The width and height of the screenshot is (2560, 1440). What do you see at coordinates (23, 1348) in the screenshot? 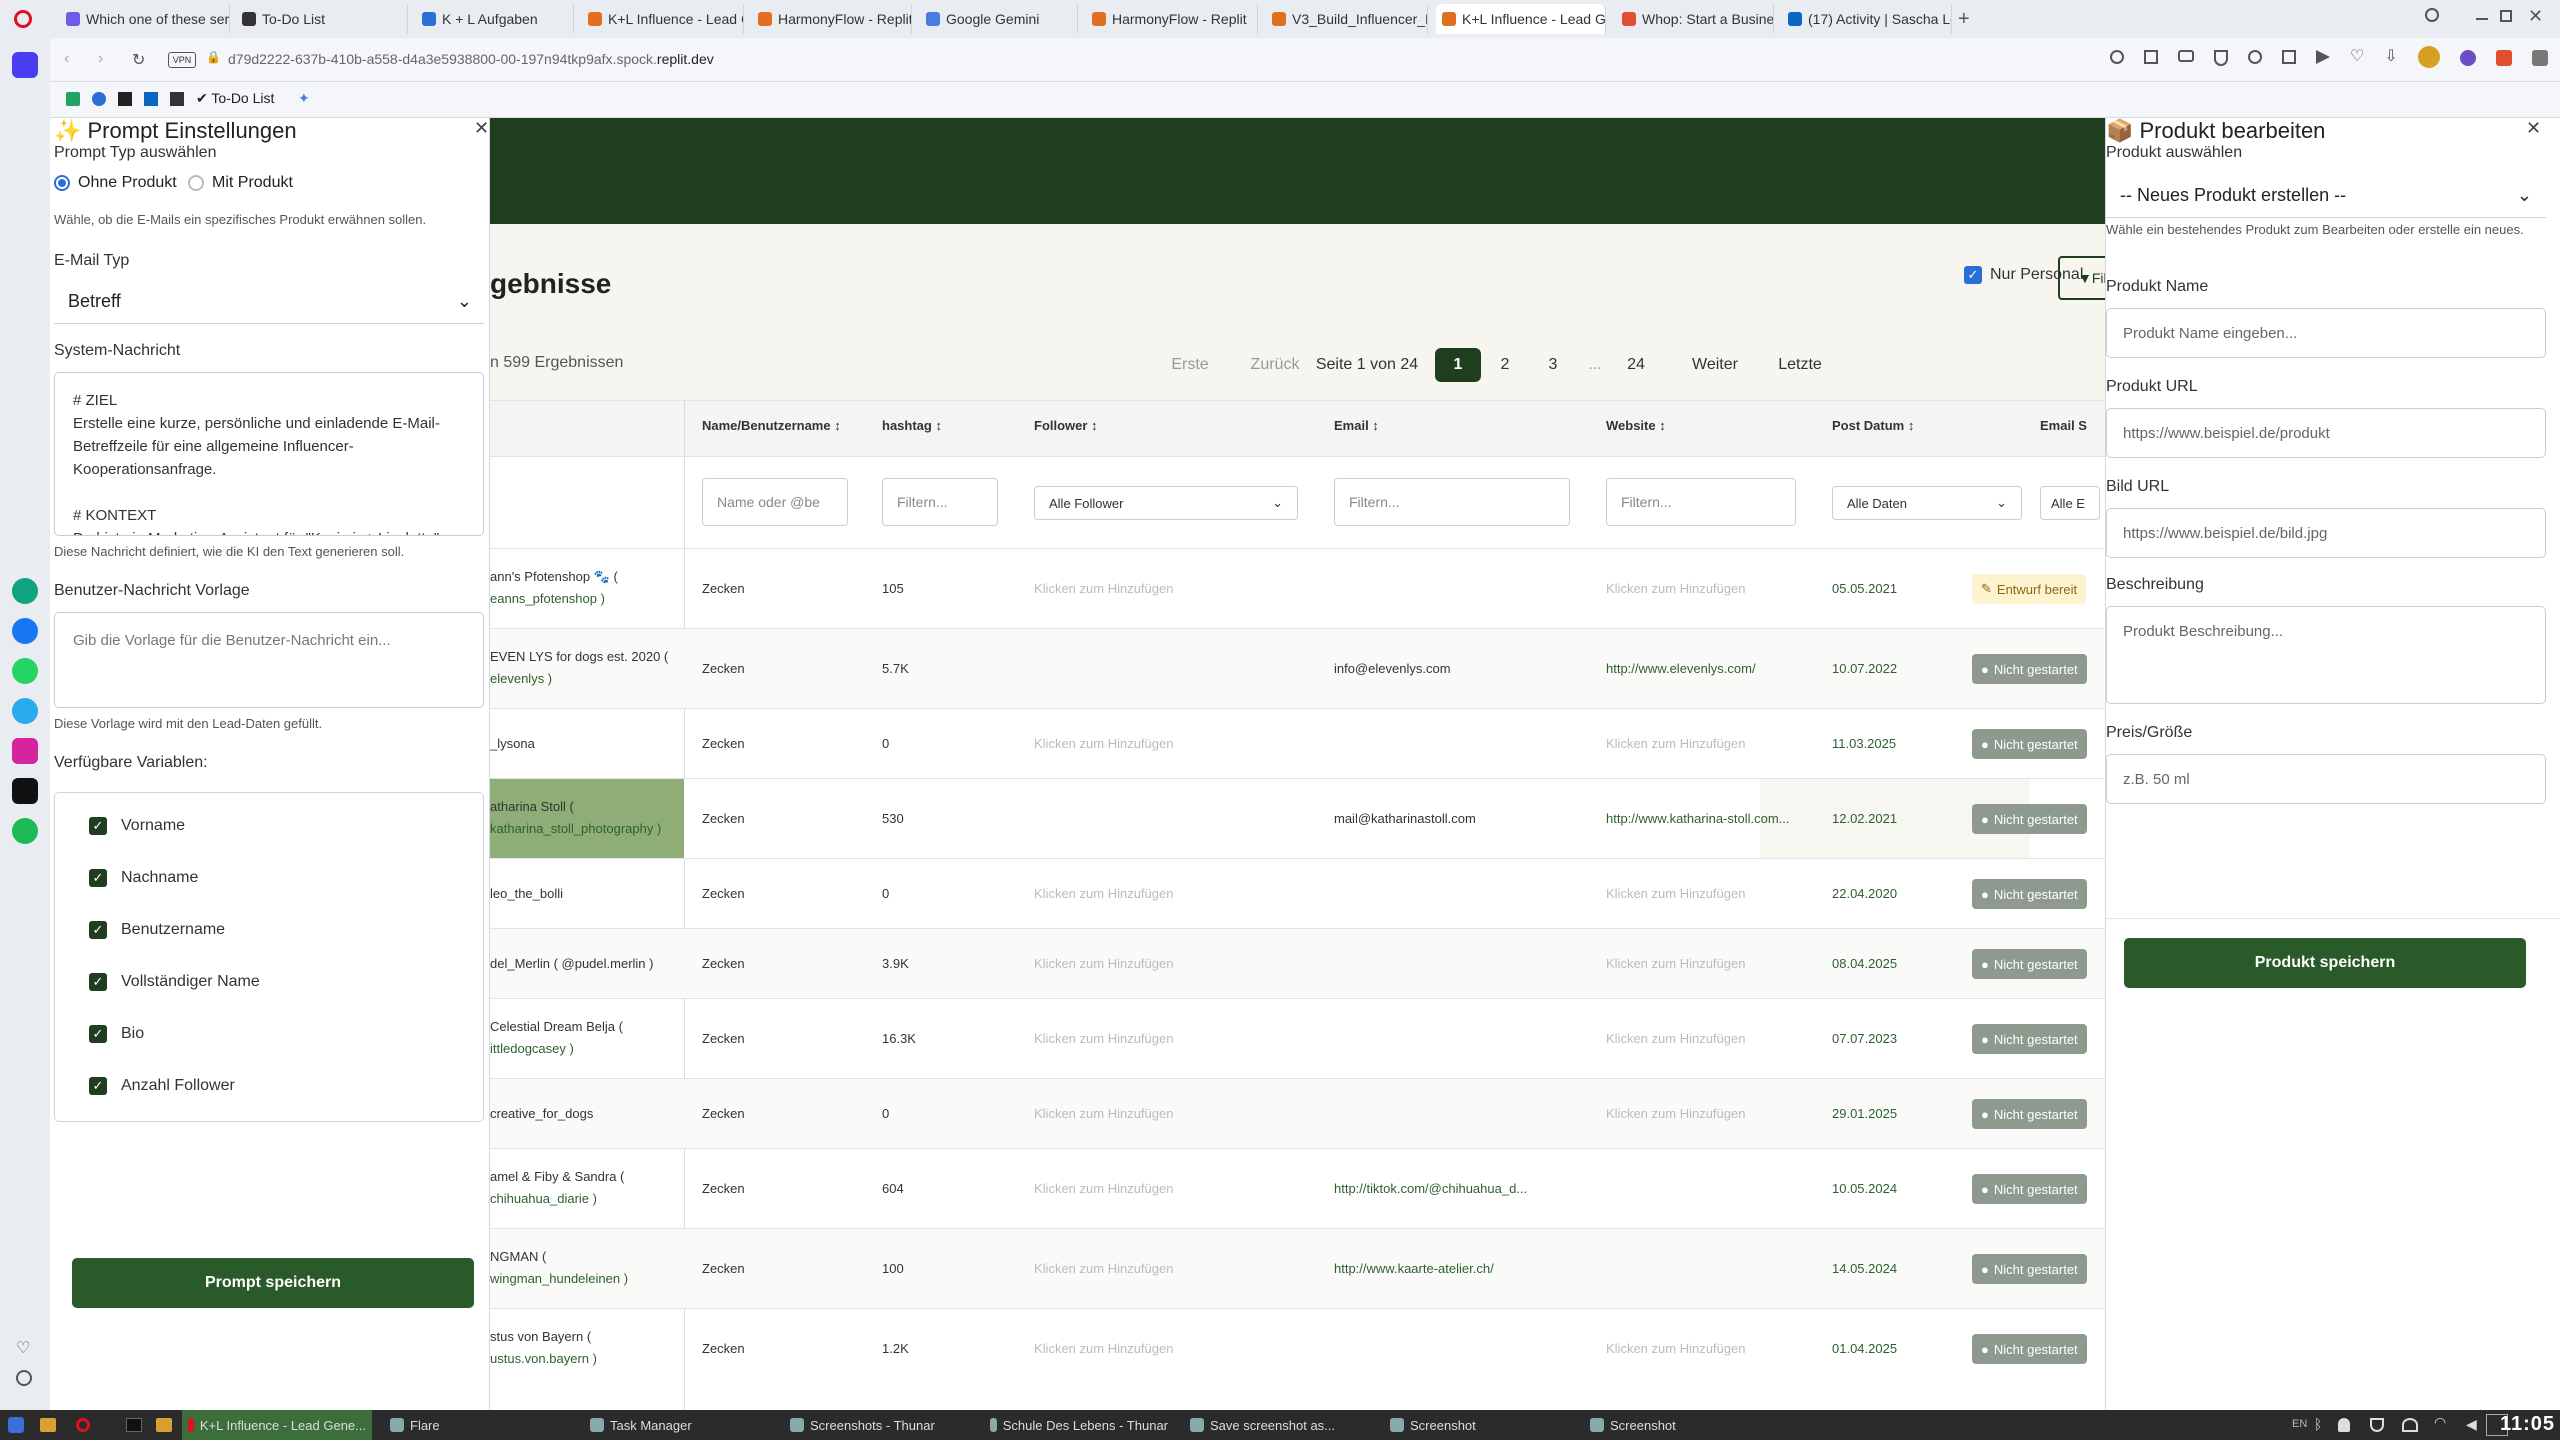
I see `heart-icon: ♡` at bounding box center [23, 1348].